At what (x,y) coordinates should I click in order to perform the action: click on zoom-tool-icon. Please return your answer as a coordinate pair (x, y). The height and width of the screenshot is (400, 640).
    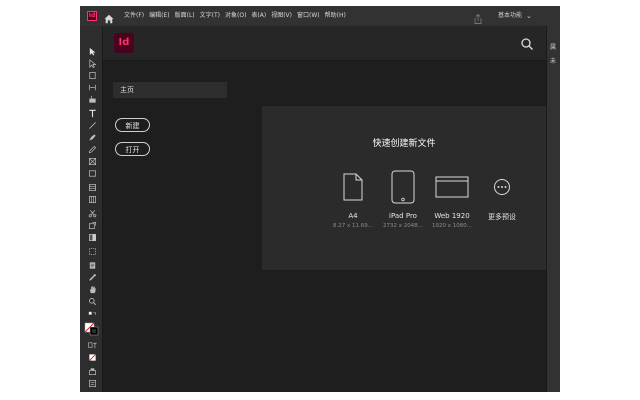
    Looking at the image, I should click on (92, 301).